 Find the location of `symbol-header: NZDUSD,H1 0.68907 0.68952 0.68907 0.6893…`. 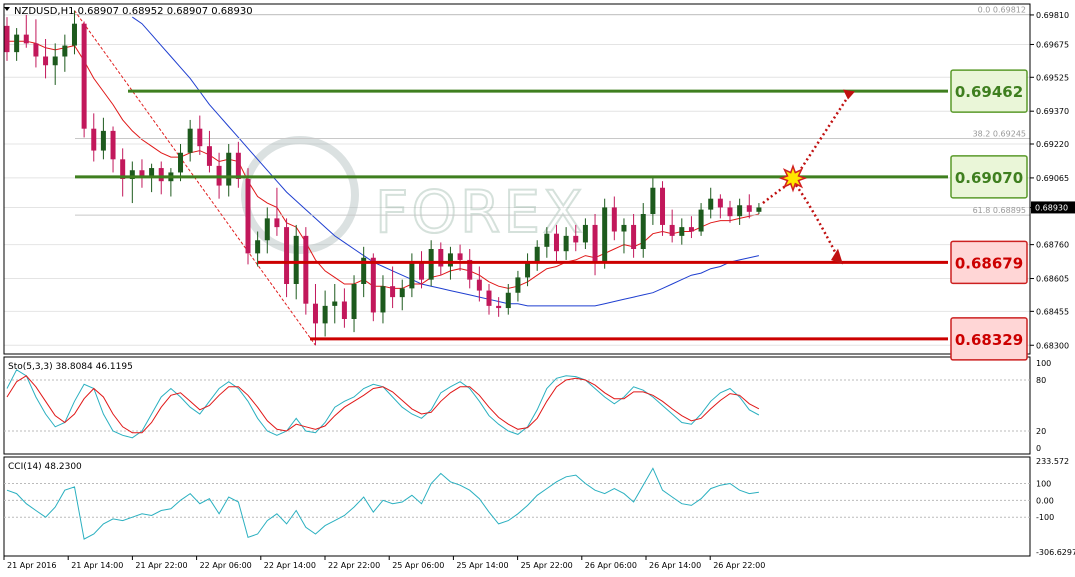

symbol-header: NZDUSD,H1 0.68907 0.68952 0.68907 0.6893… is located at coordinates (133, 11).